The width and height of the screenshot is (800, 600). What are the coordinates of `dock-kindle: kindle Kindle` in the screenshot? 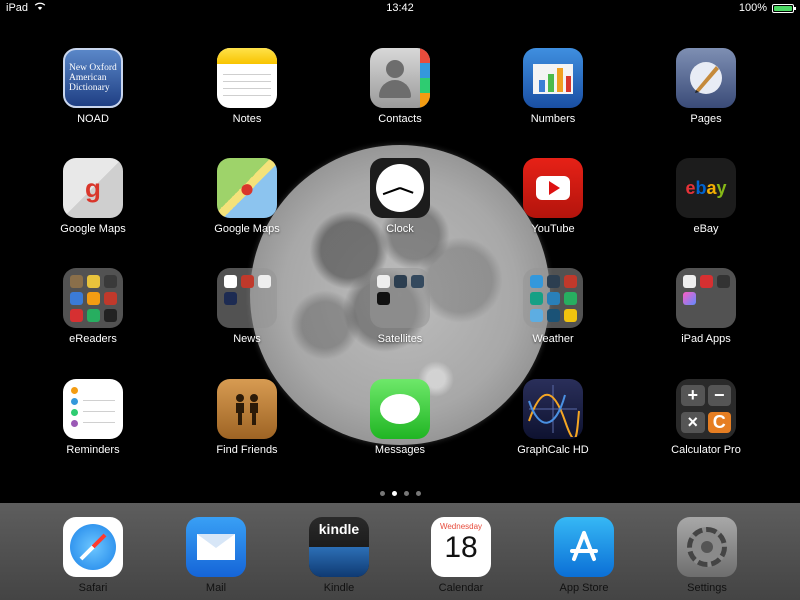 It's located at (339, 555).